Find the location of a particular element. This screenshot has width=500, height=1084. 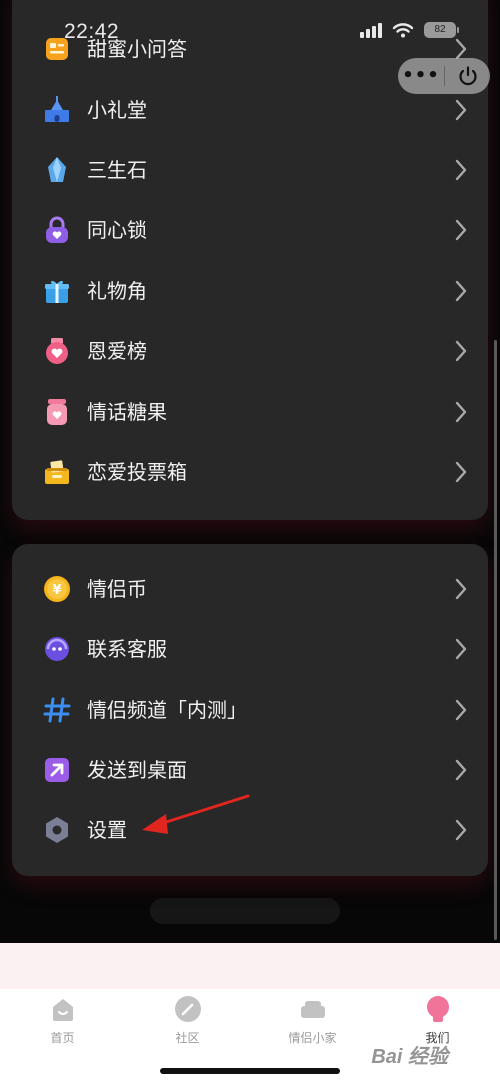

send-to-desktop-icon is located at coordinates (57, 770).